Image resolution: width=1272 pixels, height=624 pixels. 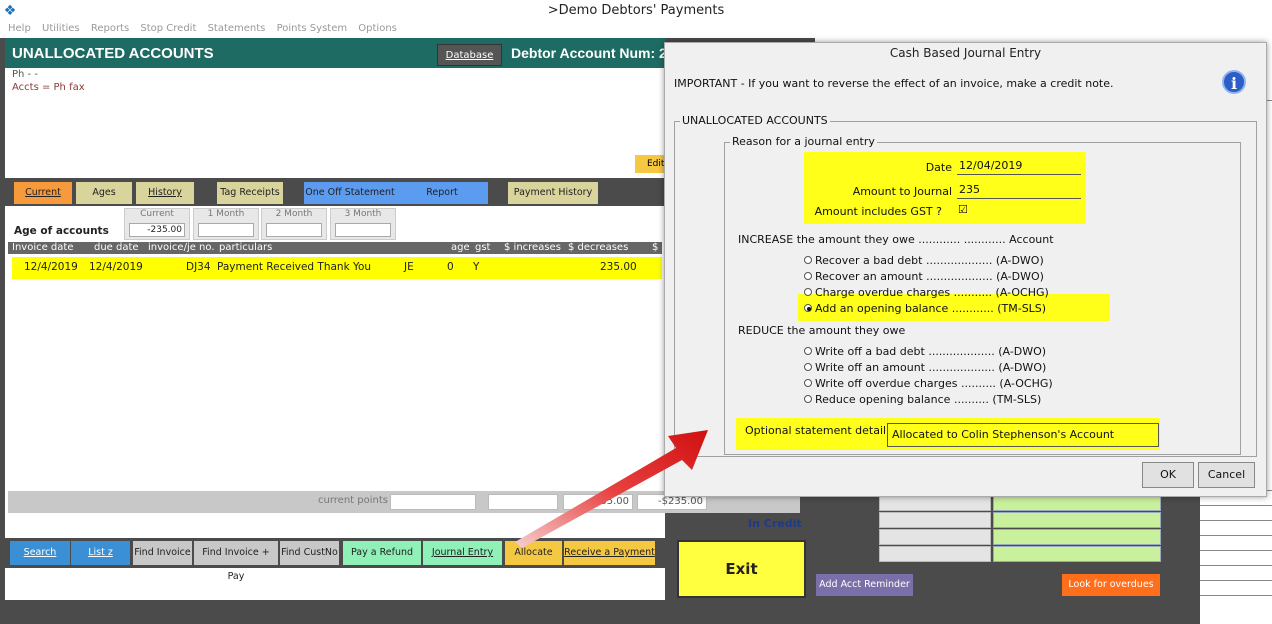 I want to click on optional-detail-field: Allocated to Colin Stephenson's Account, so click(x=1023, y=435).